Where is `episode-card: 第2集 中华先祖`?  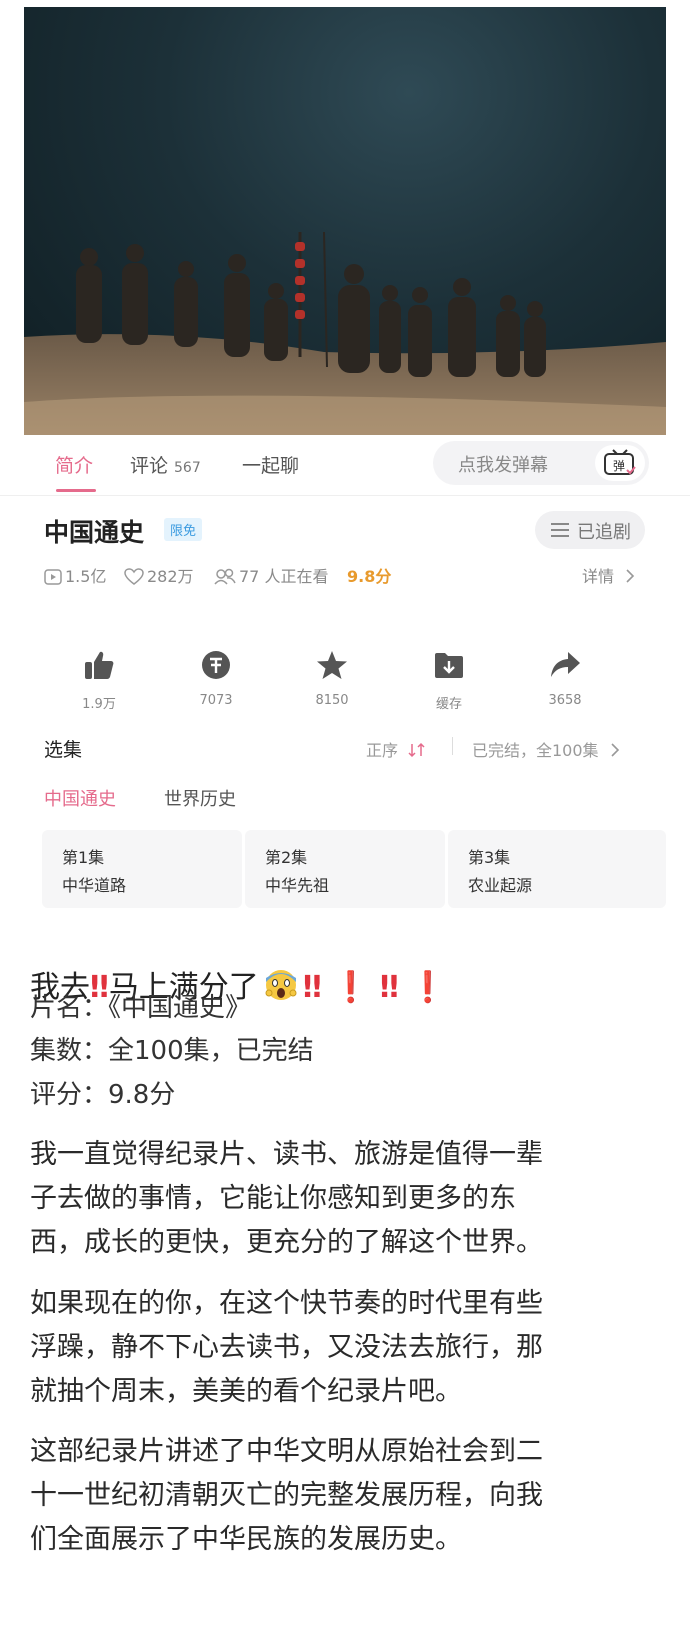
episode-card: 第2集 中华先祖 is located at coordinates (345, 869).